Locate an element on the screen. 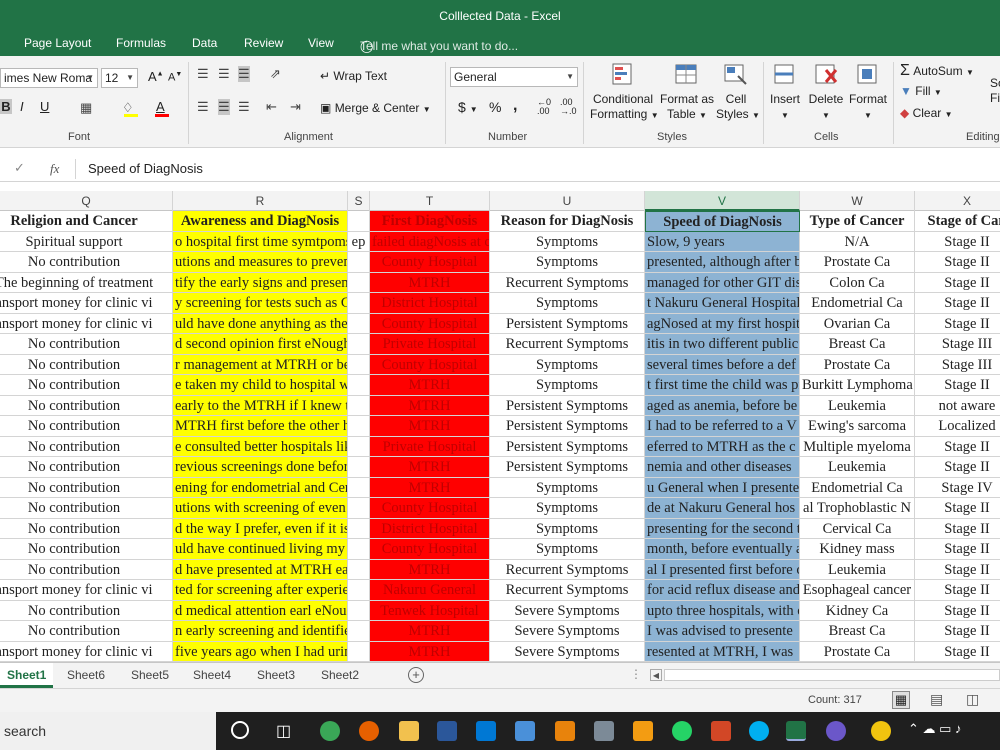  font-color-button: A is located at coordinates (160, 106).